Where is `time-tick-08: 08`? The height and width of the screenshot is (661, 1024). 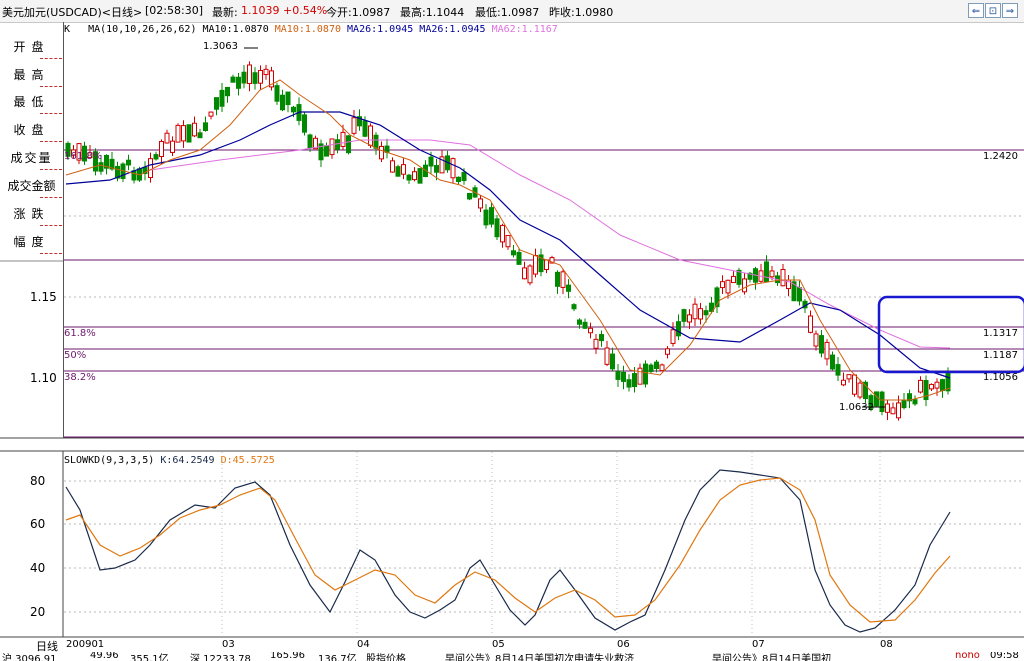
time-tick-08: 08 is located at coordinates (886, 644).